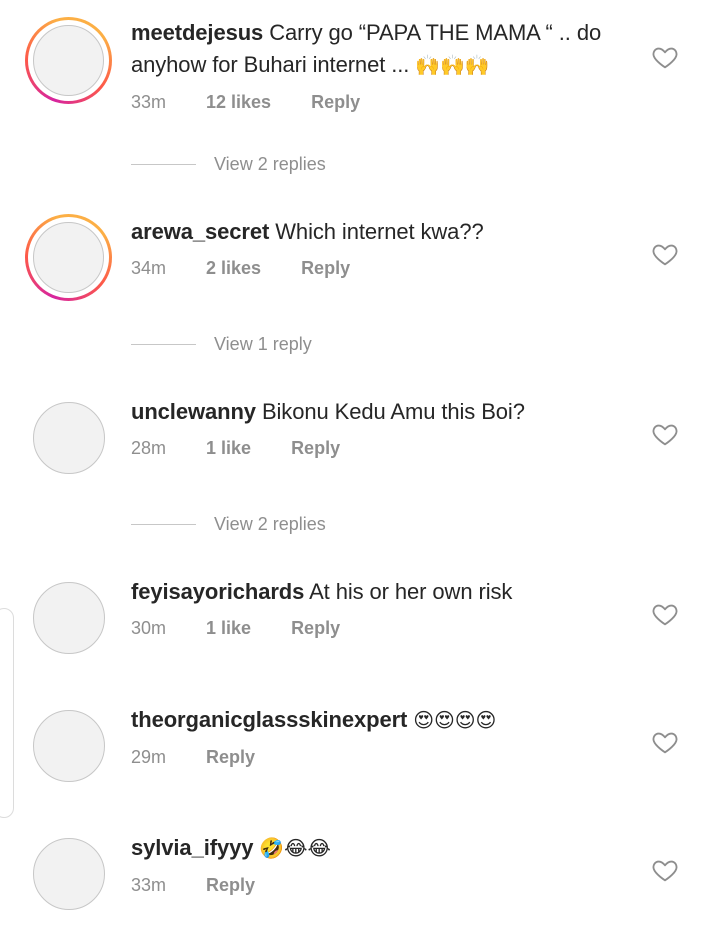 The image size is (720, 948). Describe the element at coordinates (381, 448) in the screenshot. I see `comment-meta: 28m 1 like Reply` at that location.